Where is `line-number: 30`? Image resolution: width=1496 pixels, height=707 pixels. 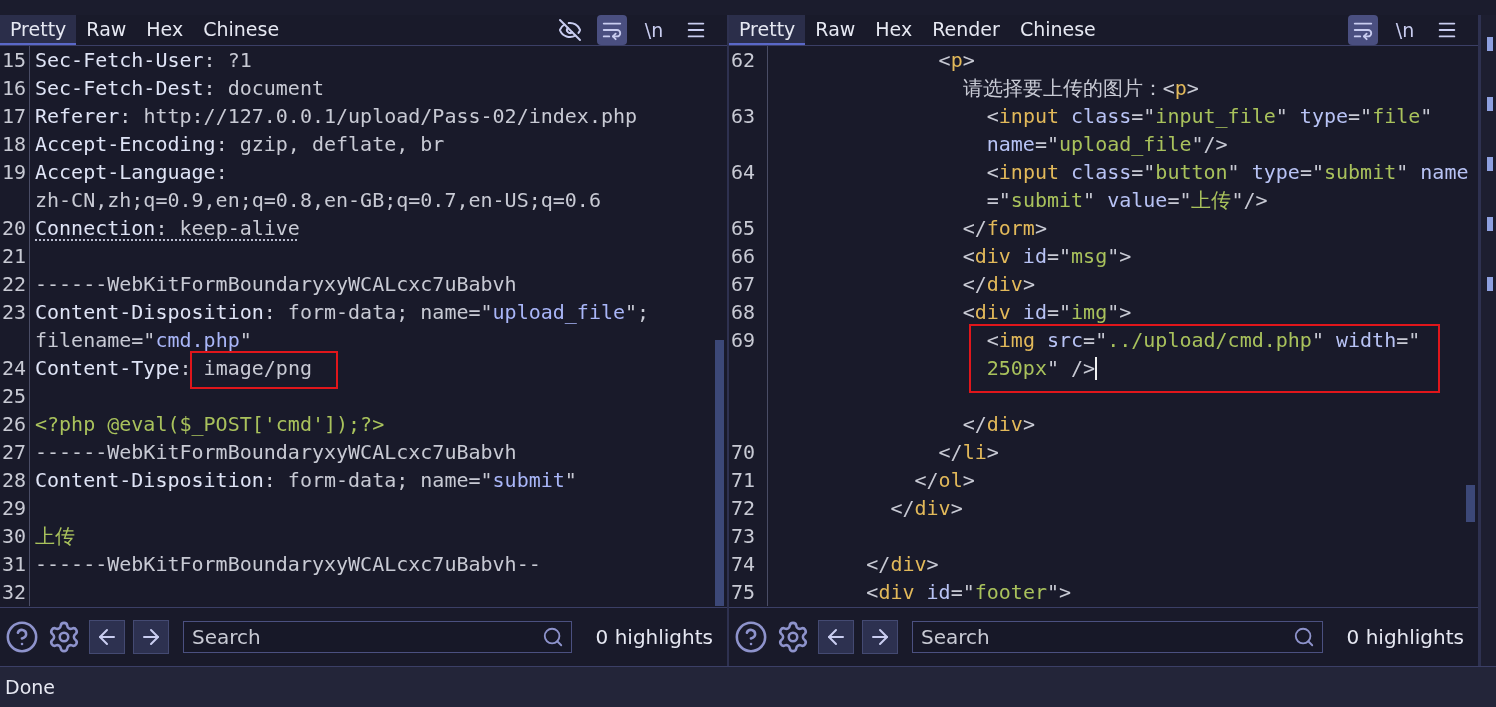
line-number: 30 is located at coordinates (14, 536).